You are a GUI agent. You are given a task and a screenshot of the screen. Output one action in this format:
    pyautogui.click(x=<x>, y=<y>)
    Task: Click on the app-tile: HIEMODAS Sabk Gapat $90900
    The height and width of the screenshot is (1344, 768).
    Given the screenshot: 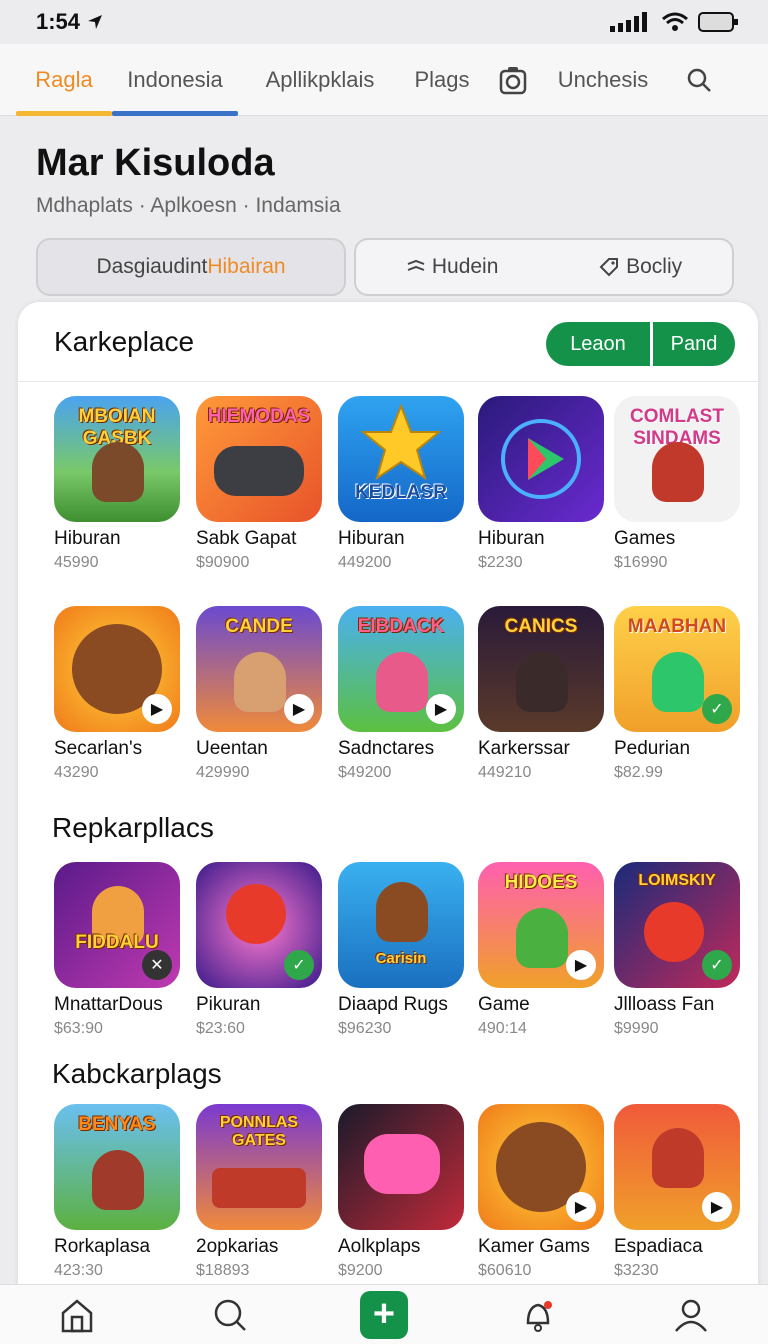 What is the action you would take?
    pyautogui.click(x=260, y=484)
    